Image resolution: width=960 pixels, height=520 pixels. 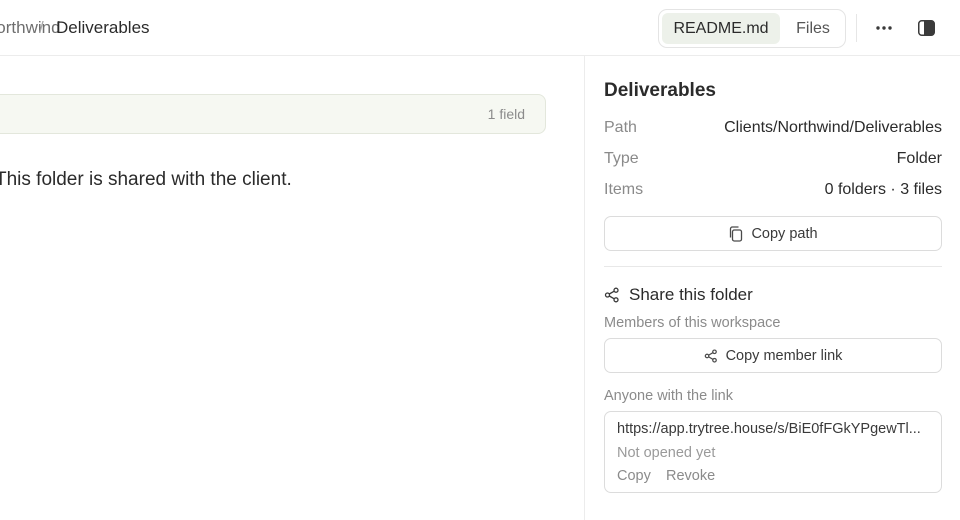 What do you see at coordinates (773, 192) in the screenshot?
I see `meta-row-items: Items 0 folders · 3 files` at bounding box center [773, 192].